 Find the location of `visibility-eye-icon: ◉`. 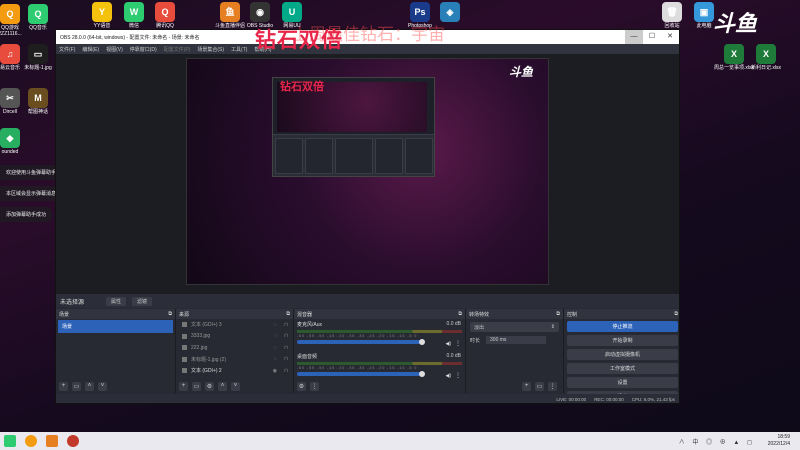

visibility-eye-icon: ◉ is located at coordinates (275, 371).